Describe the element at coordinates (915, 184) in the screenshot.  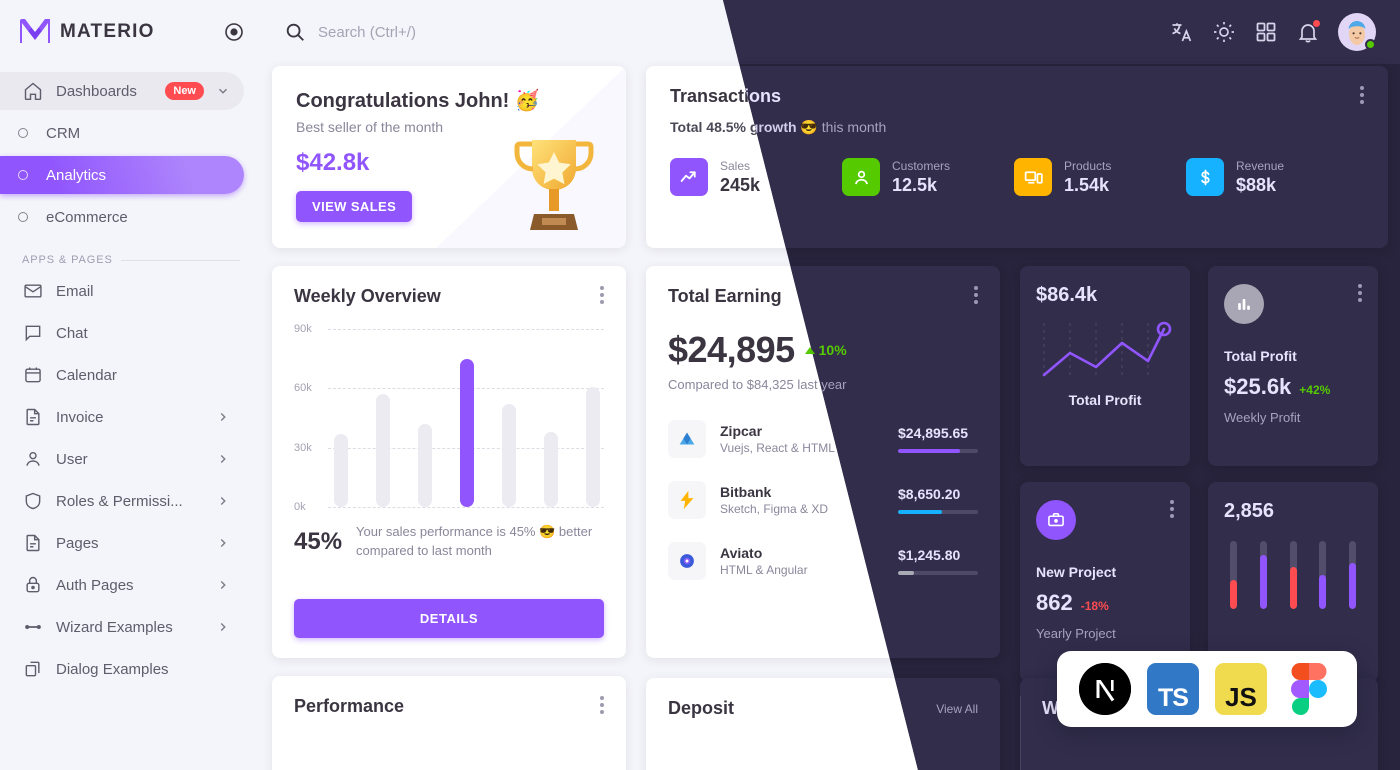
I see `stat-value: 12.5k` at that location.